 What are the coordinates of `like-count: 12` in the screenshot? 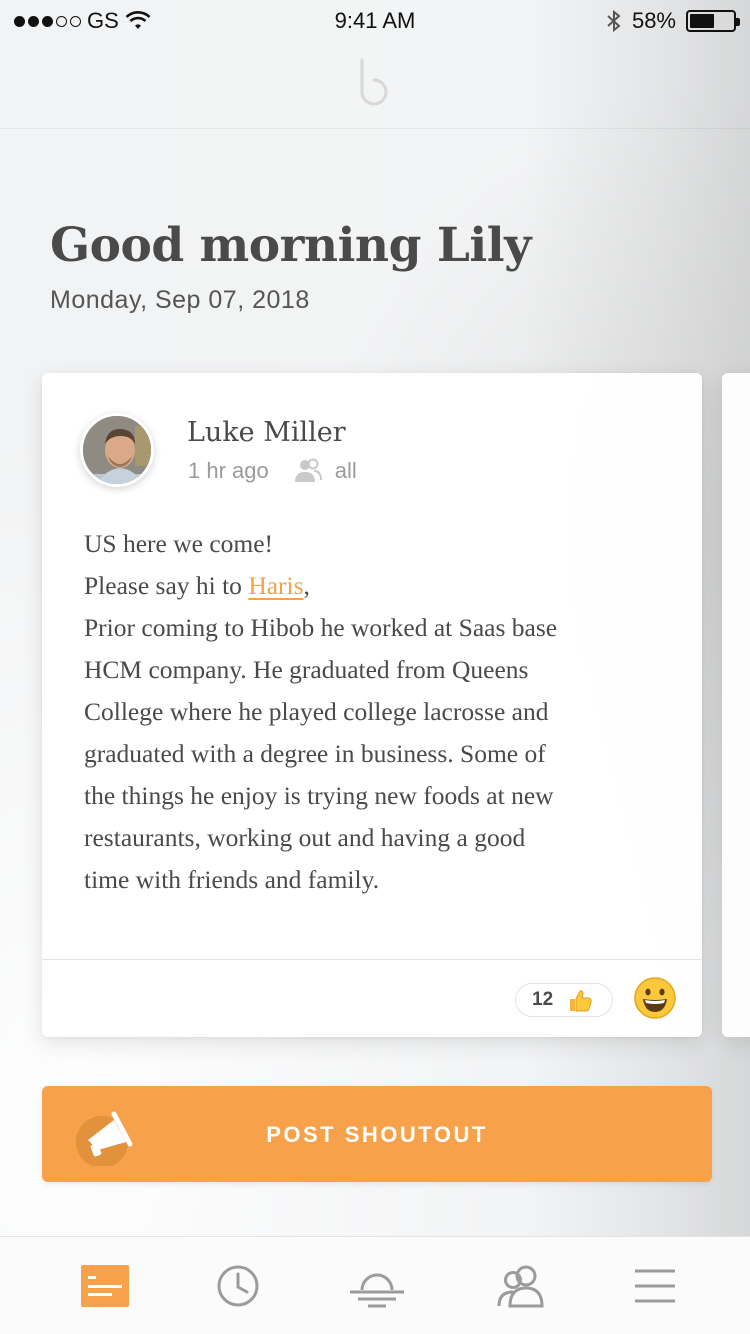 It's located at (543, 999).